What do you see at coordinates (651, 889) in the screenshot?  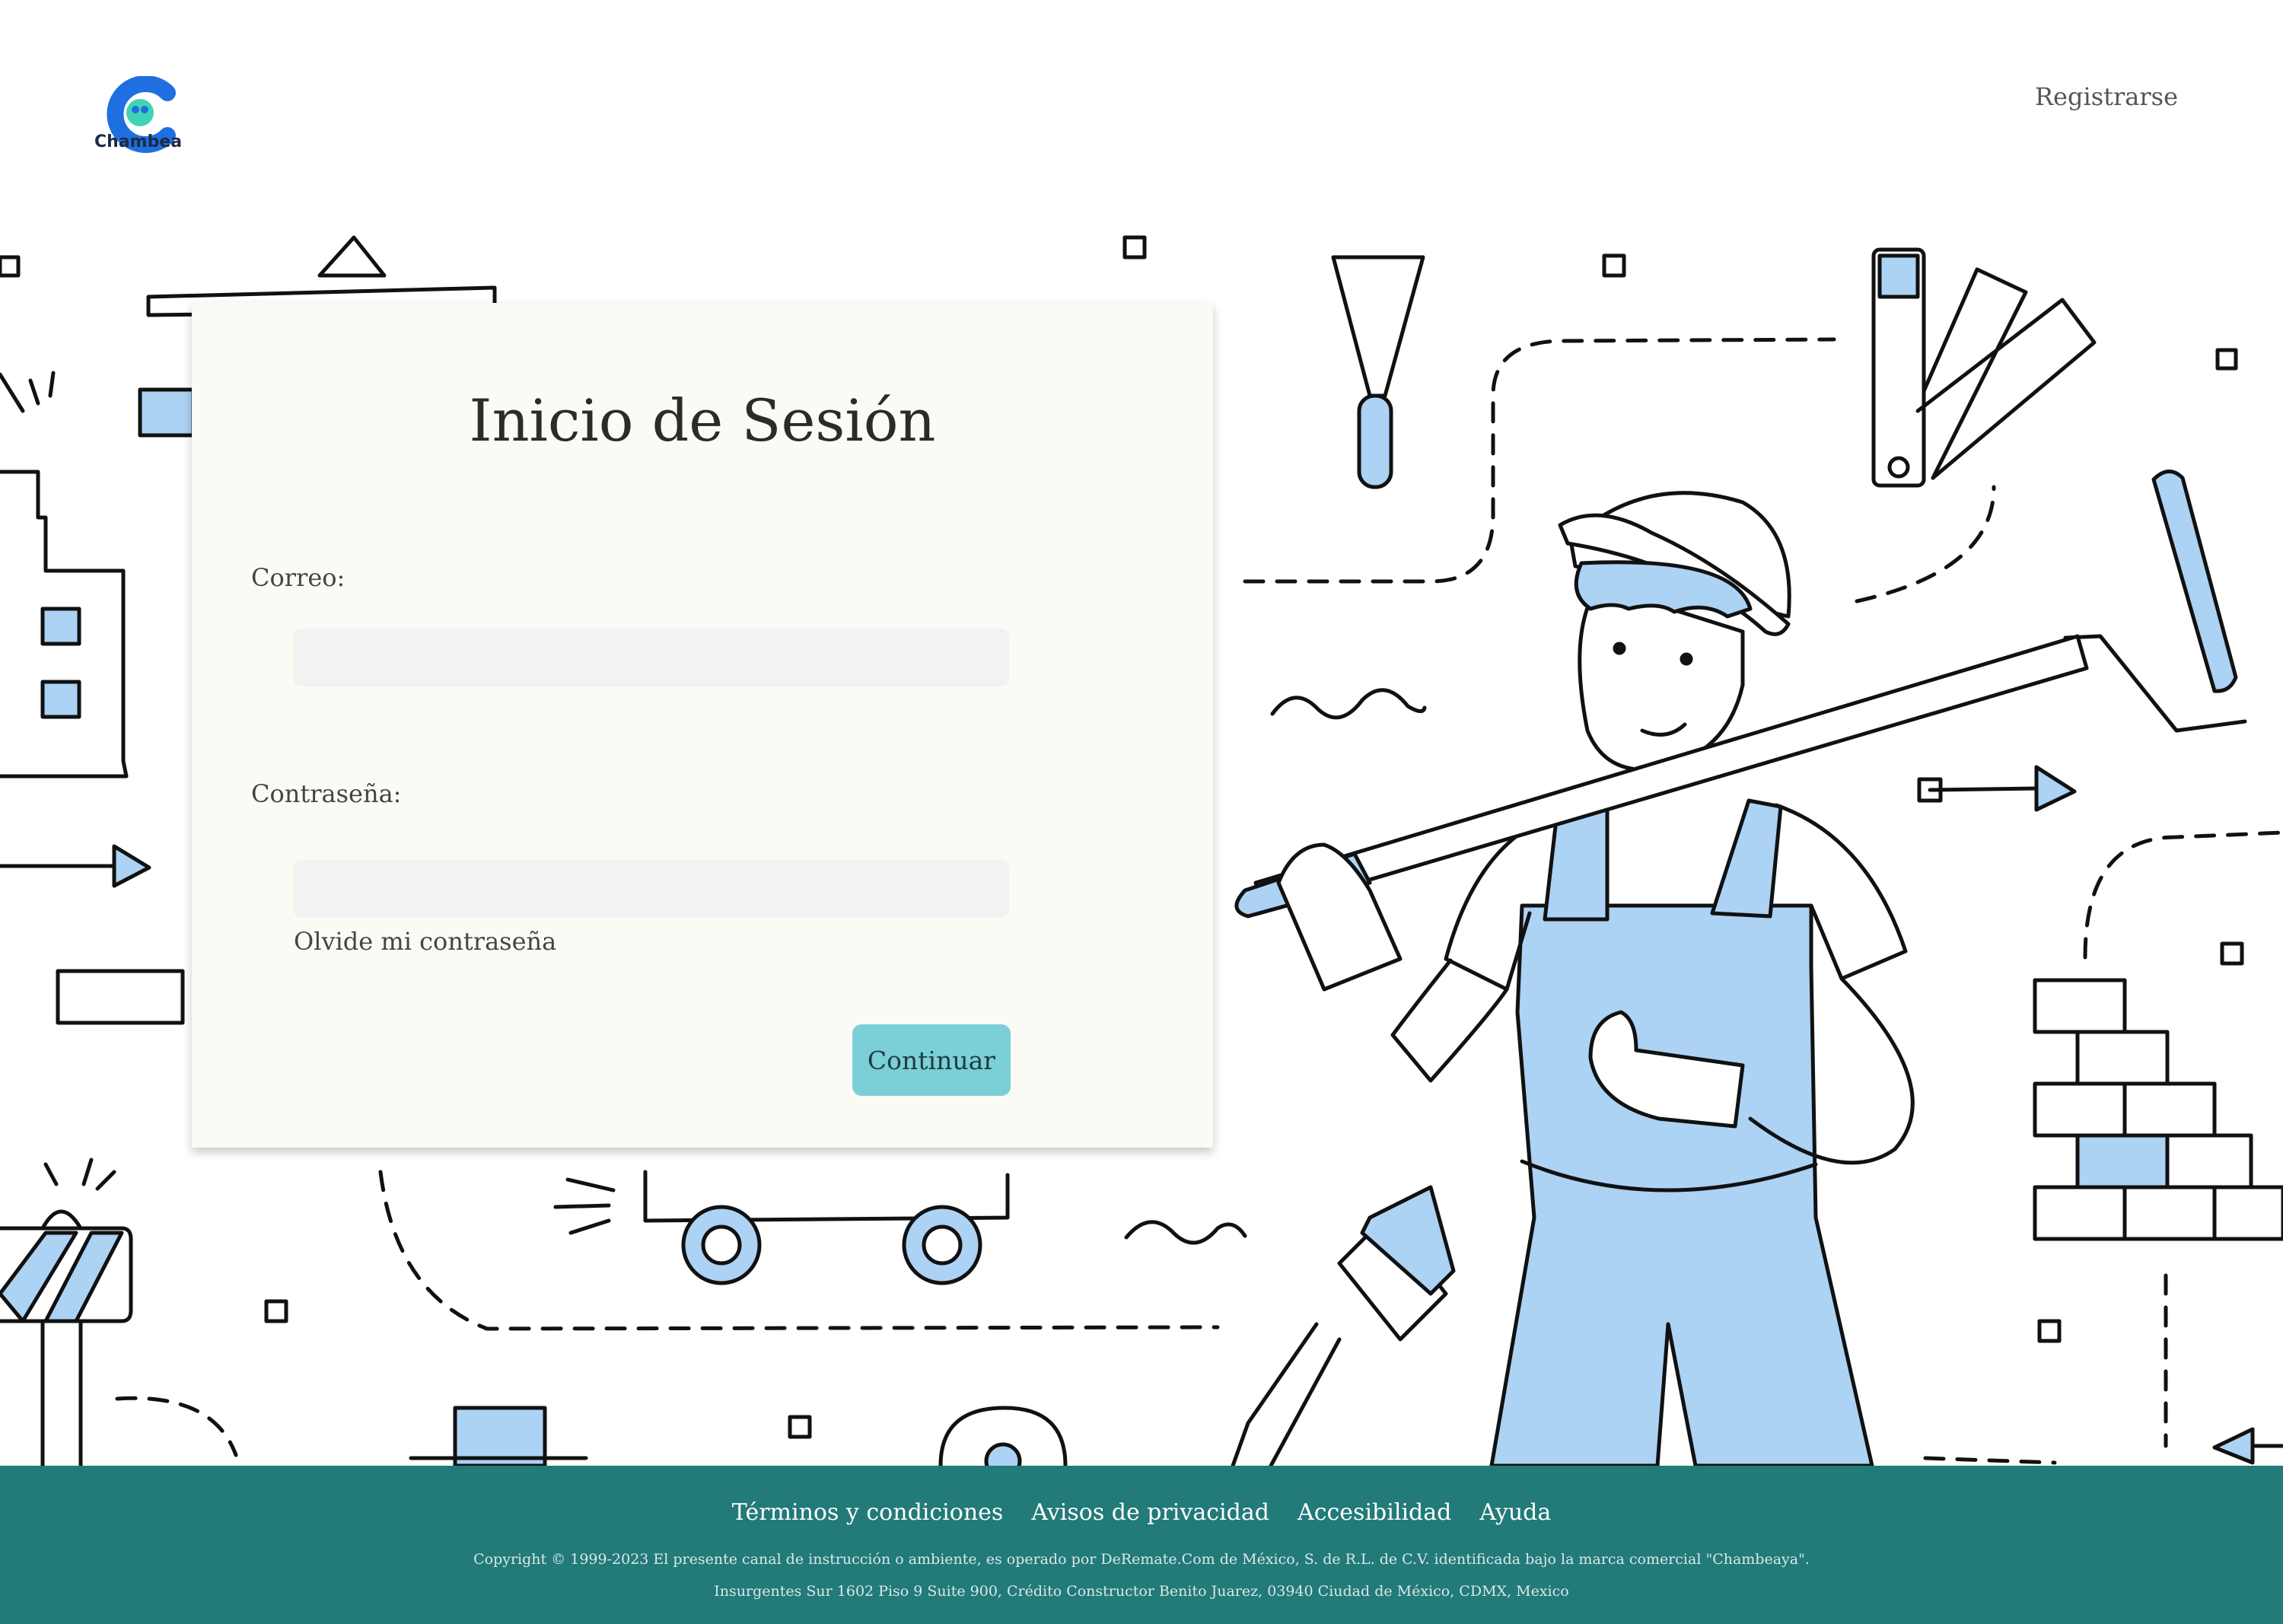 I see `password-input` at bounding box center [651, 889].